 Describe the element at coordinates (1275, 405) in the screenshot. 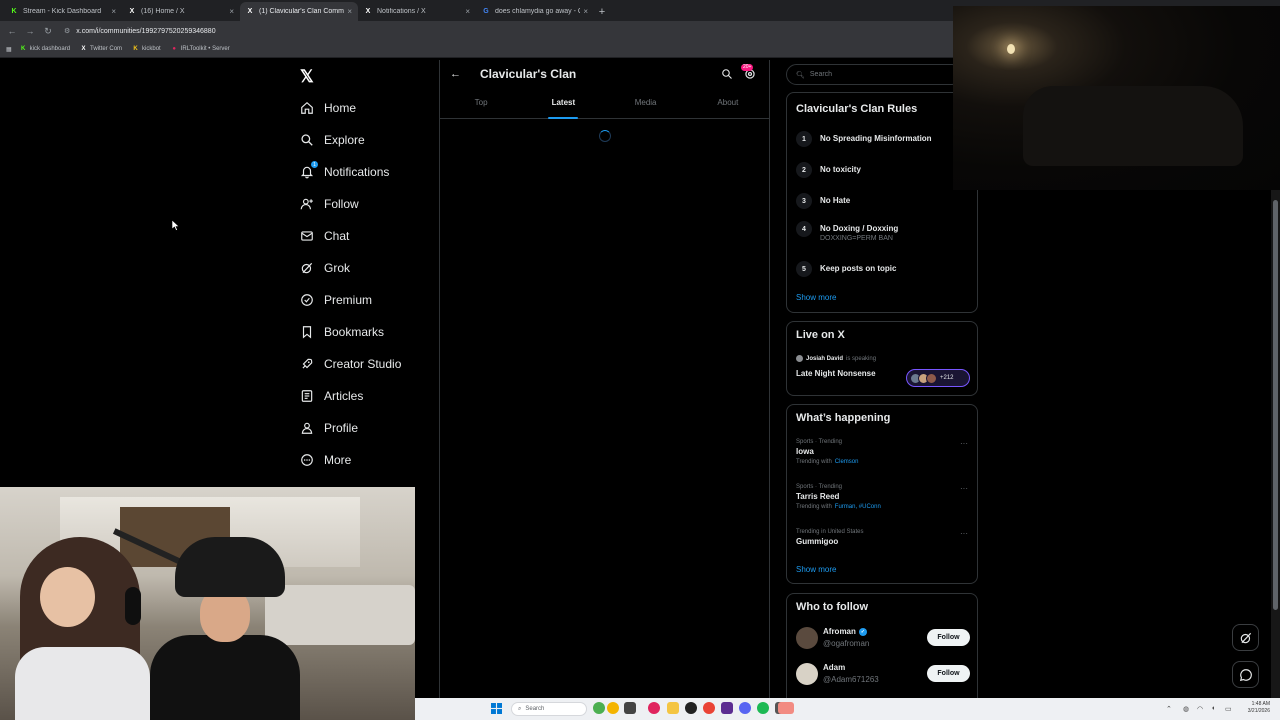

I see `scrollbar-thumb` at that location.